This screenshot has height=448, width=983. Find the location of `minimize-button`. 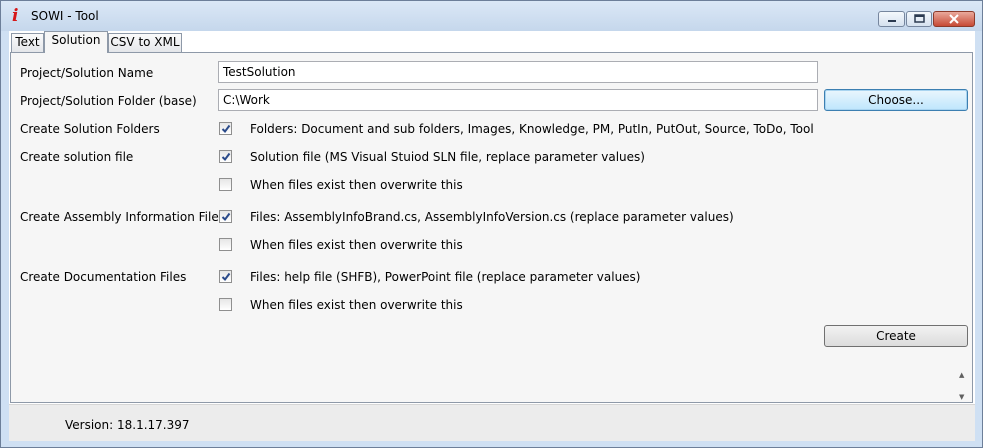

minimize-button is located at coordinates (891, 19).